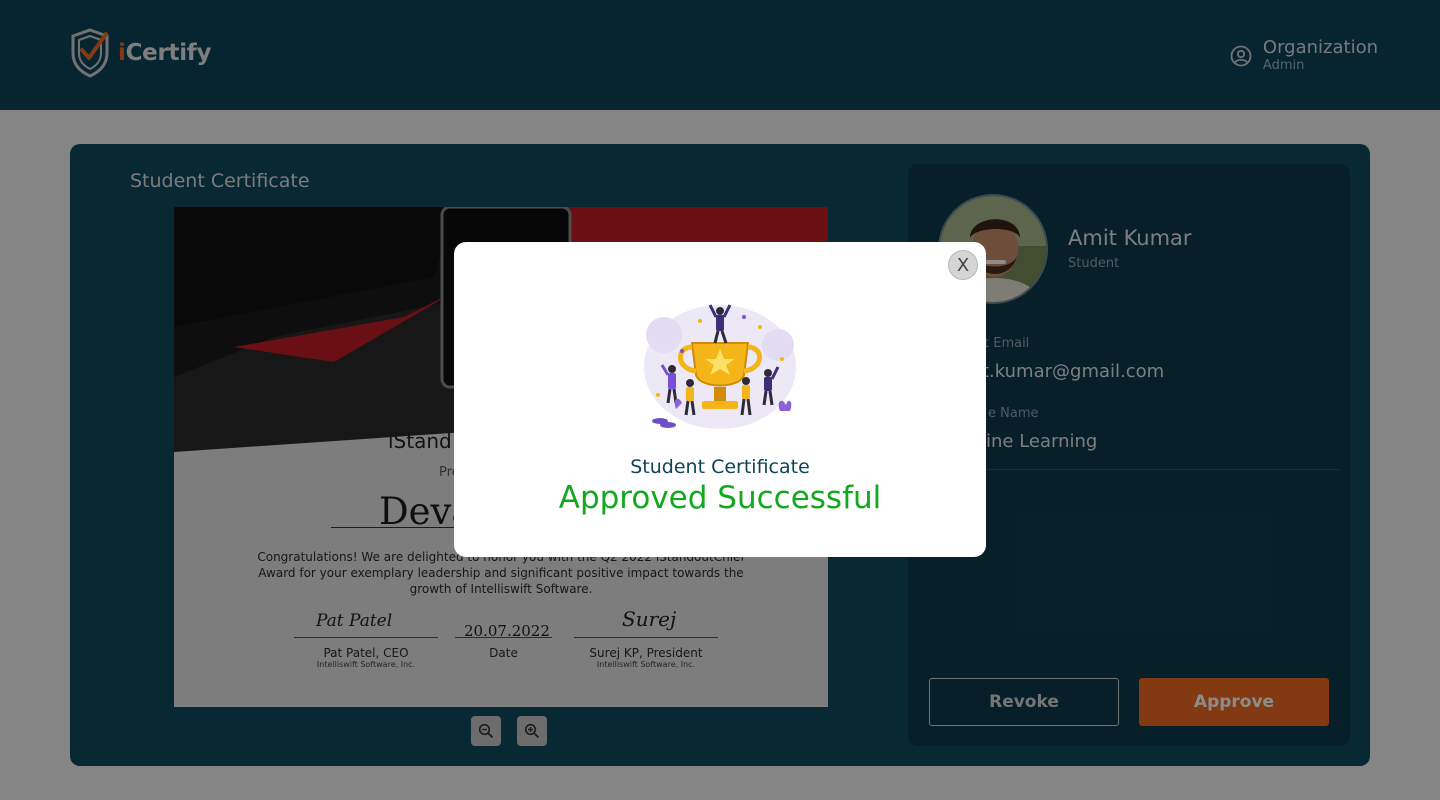 The image size is (1440, 800). Describe the element at coordinates (720, 498) in the screenshot. I see `modal-status: Approved Successful` at that location.